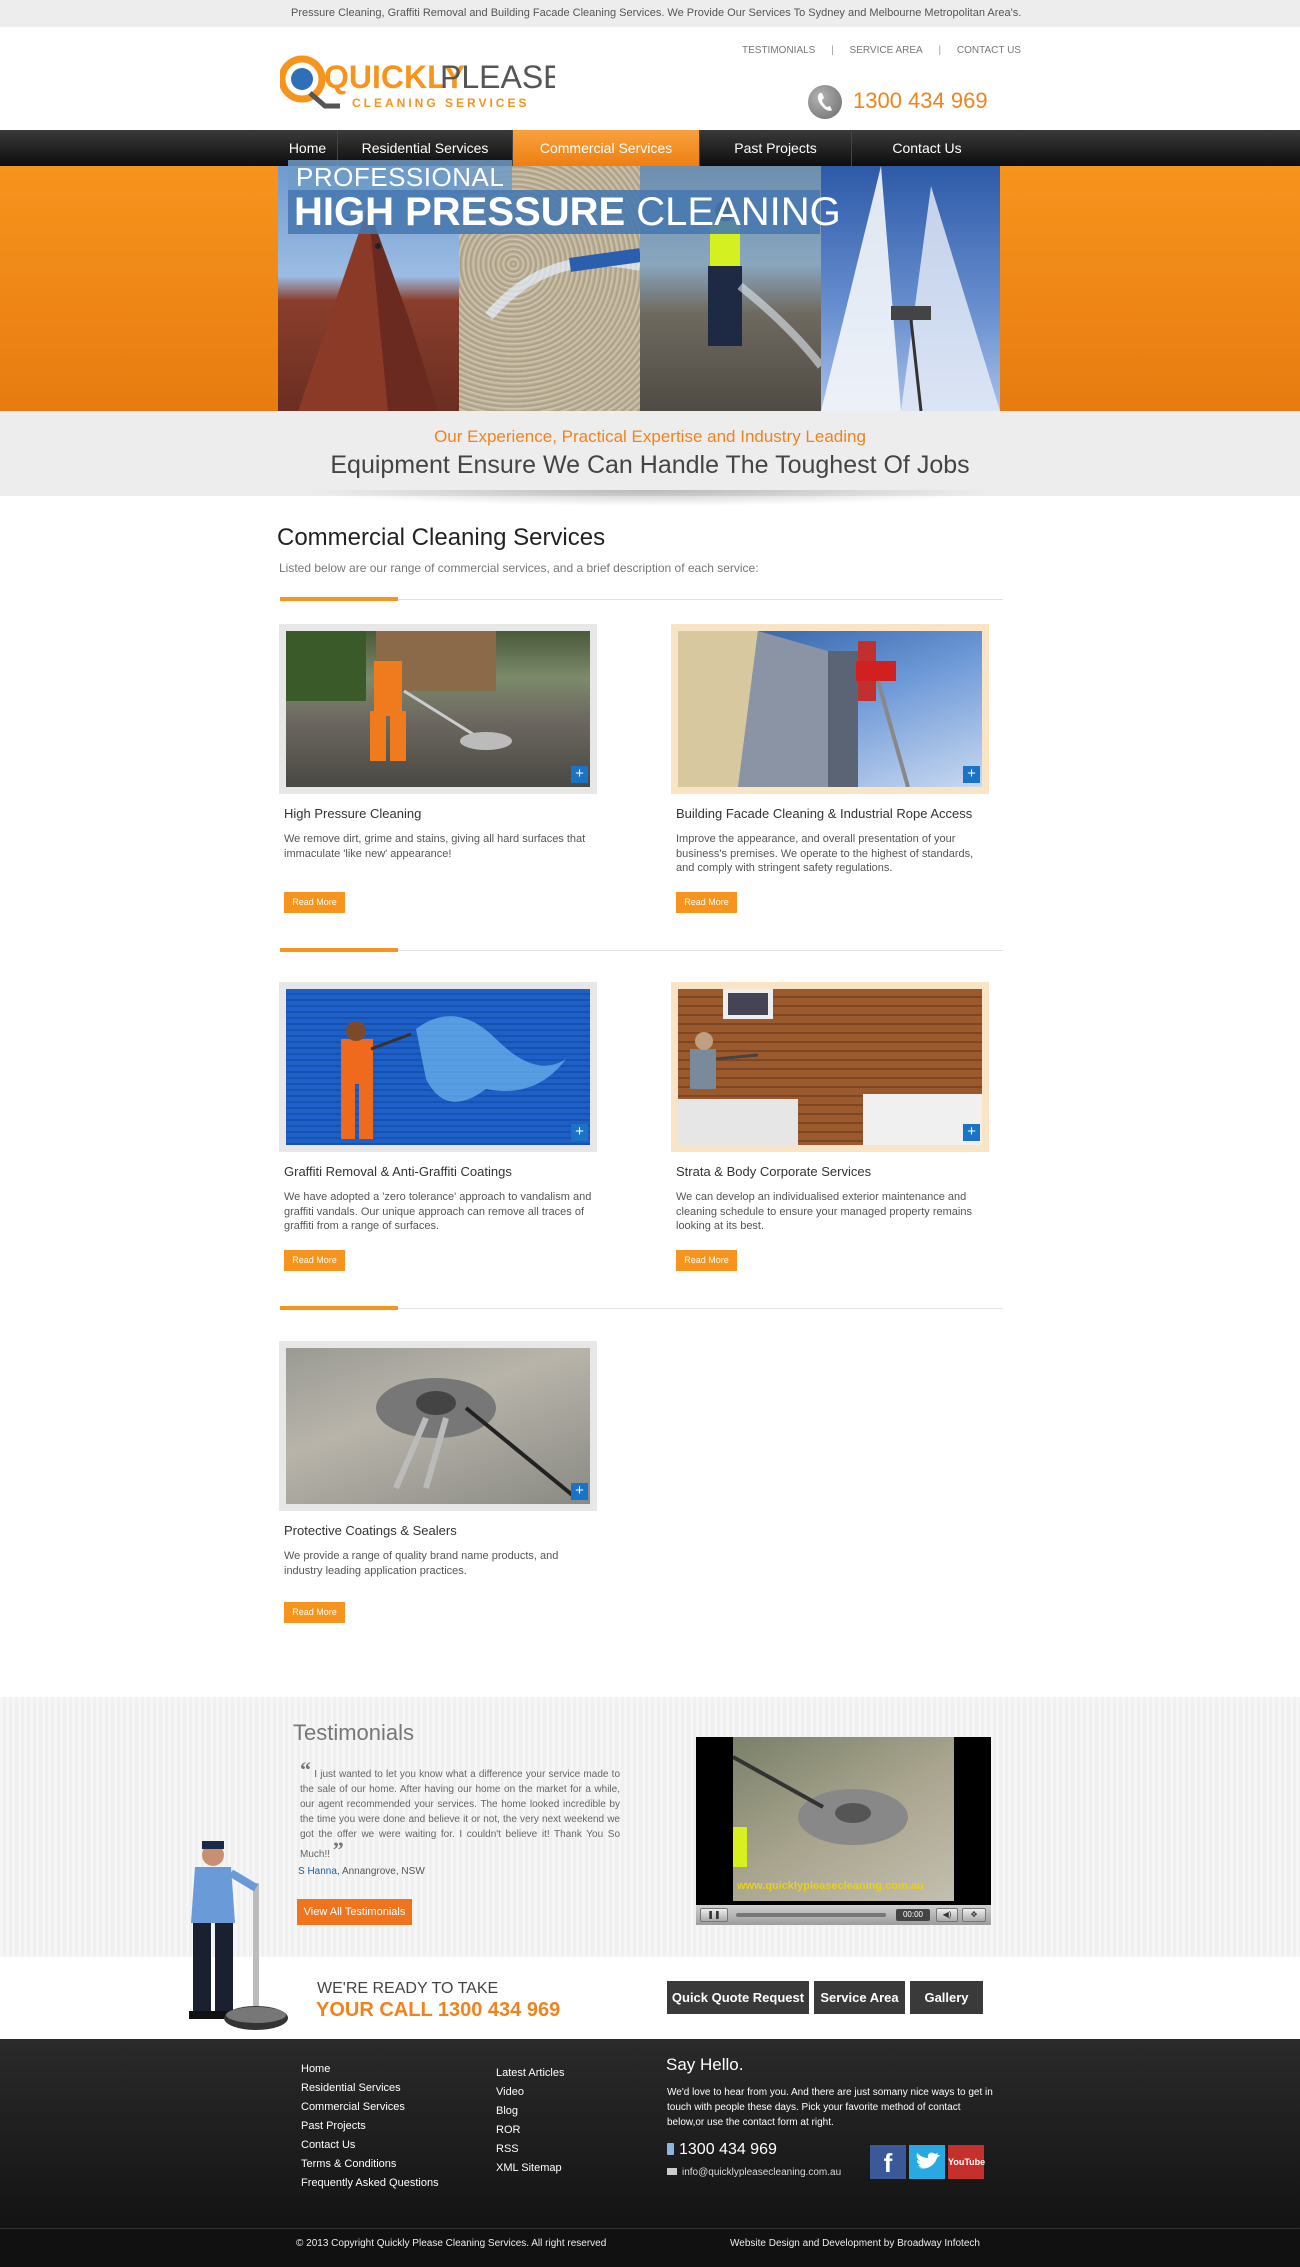 This screenshot has height=2267, width=1300. I want to click on svg-text: PLEASE, so click(497, 77).